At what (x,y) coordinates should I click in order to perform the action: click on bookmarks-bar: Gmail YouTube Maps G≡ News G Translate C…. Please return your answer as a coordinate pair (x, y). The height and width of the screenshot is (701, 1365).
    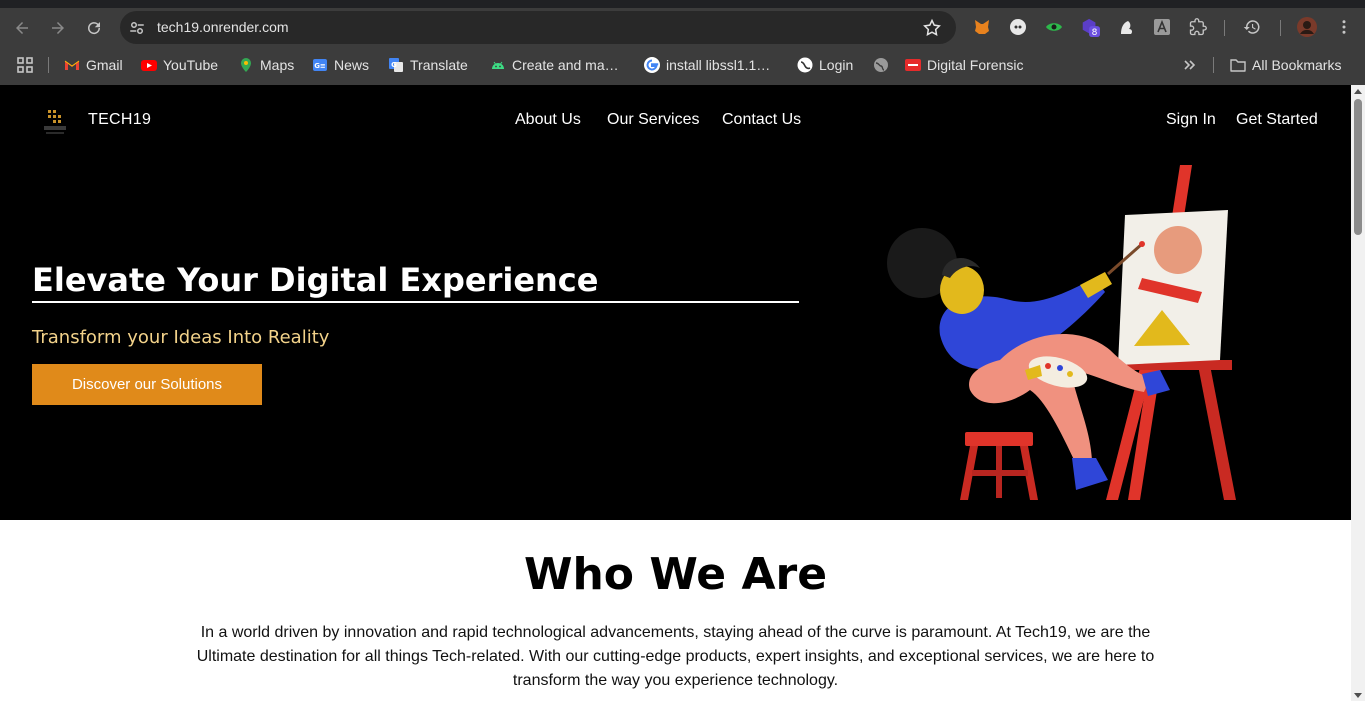
    Looking at the image, I should click on (682, 65).